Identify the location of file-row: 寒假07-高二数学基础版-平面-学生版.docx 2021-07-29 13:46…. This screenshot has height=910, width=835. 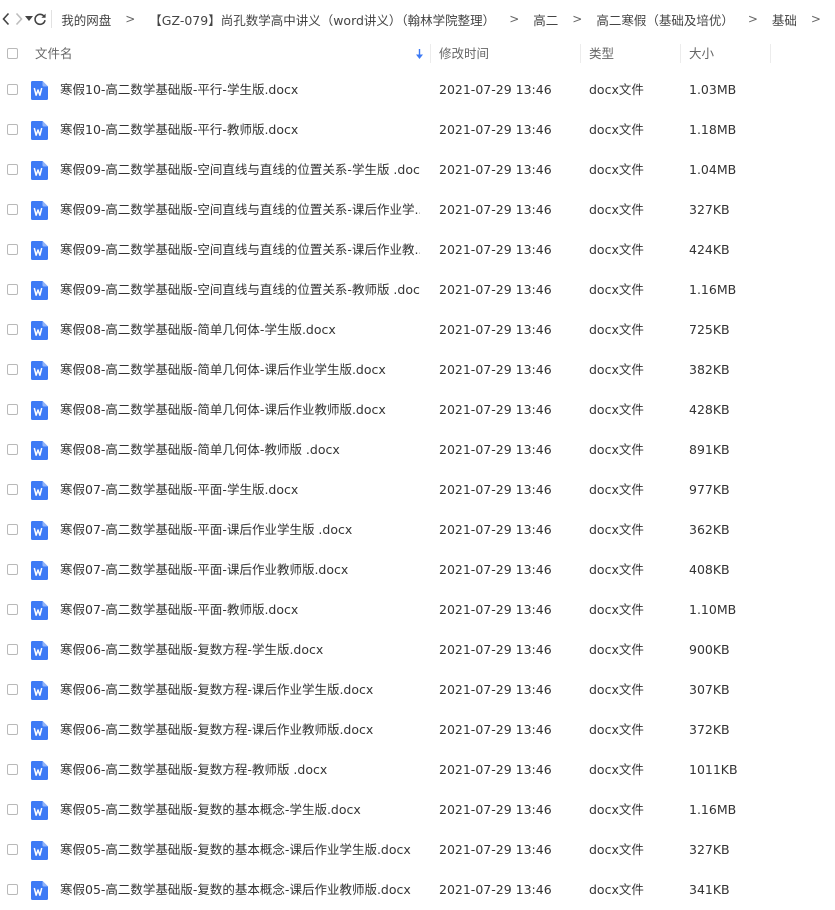
(417, 490).